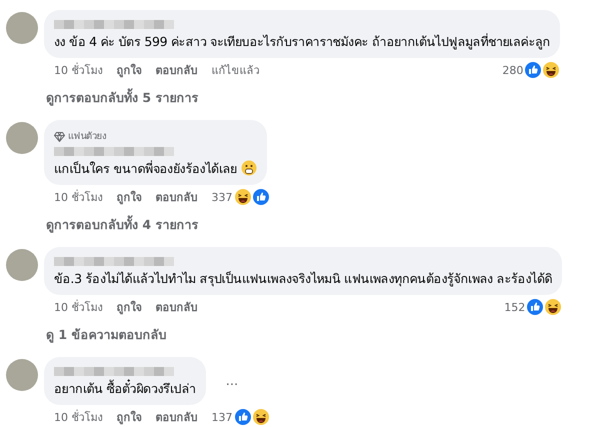 This screenshot has width=605, height=427. I want to click on view-replies-link: ดูการตอบกลับทั้ง 5 รายการ, so click(325, 98).